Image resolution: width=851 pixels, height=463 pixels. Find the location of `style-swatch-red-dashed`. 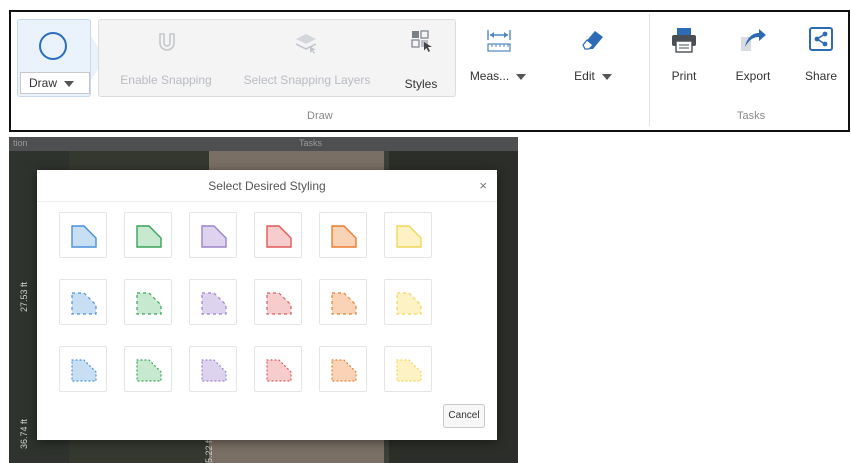

style-swatch-red-dashed is located at coordinates (278, 302).